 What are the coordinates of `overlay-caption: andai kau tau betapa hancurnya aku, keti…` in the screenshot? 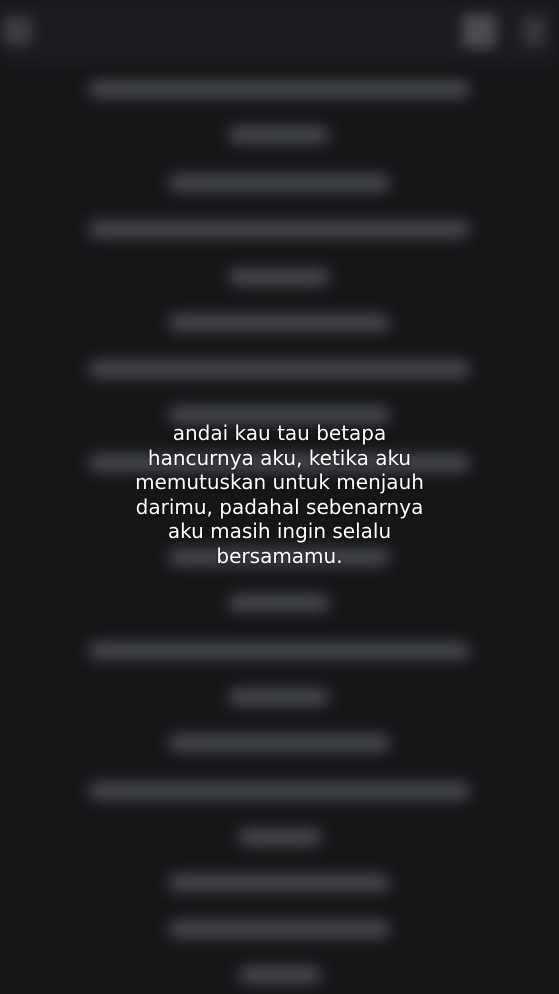 It's located at (279, 494).